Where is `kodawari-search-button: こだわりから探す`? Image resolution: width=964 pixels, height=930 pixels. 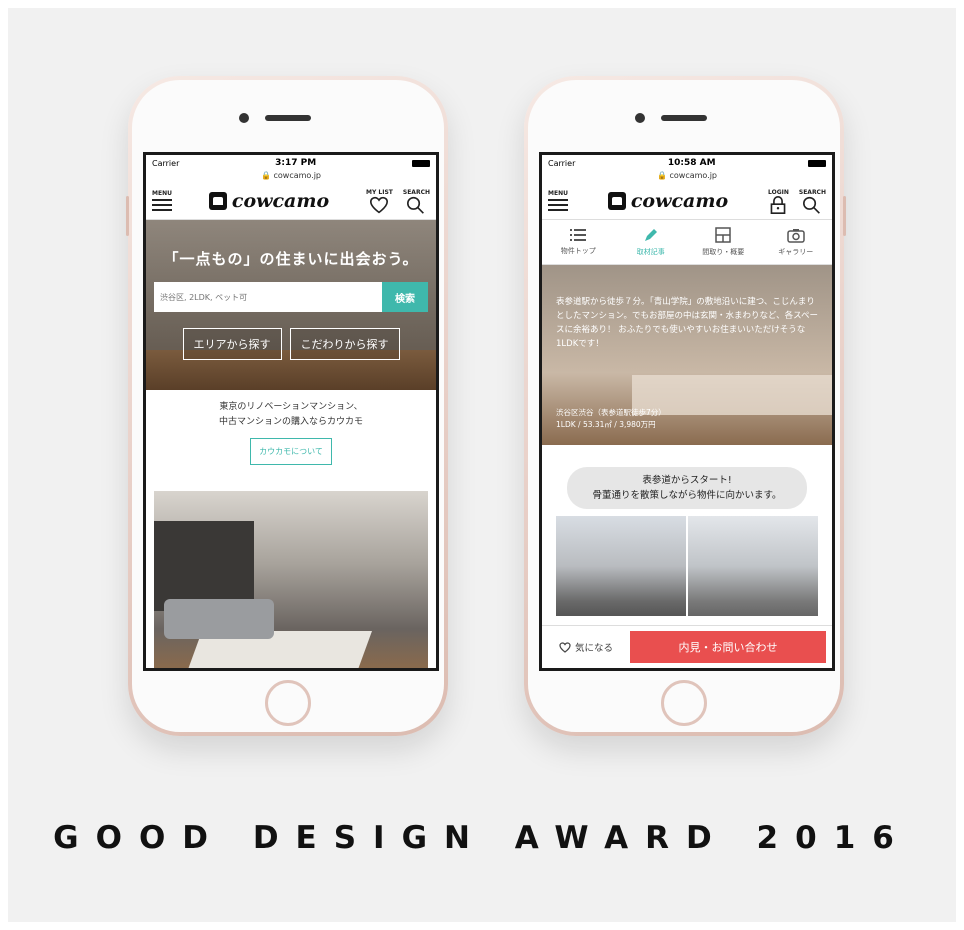 kodawari-search-button: こだわりから探す is located at coordinates (344, 344).